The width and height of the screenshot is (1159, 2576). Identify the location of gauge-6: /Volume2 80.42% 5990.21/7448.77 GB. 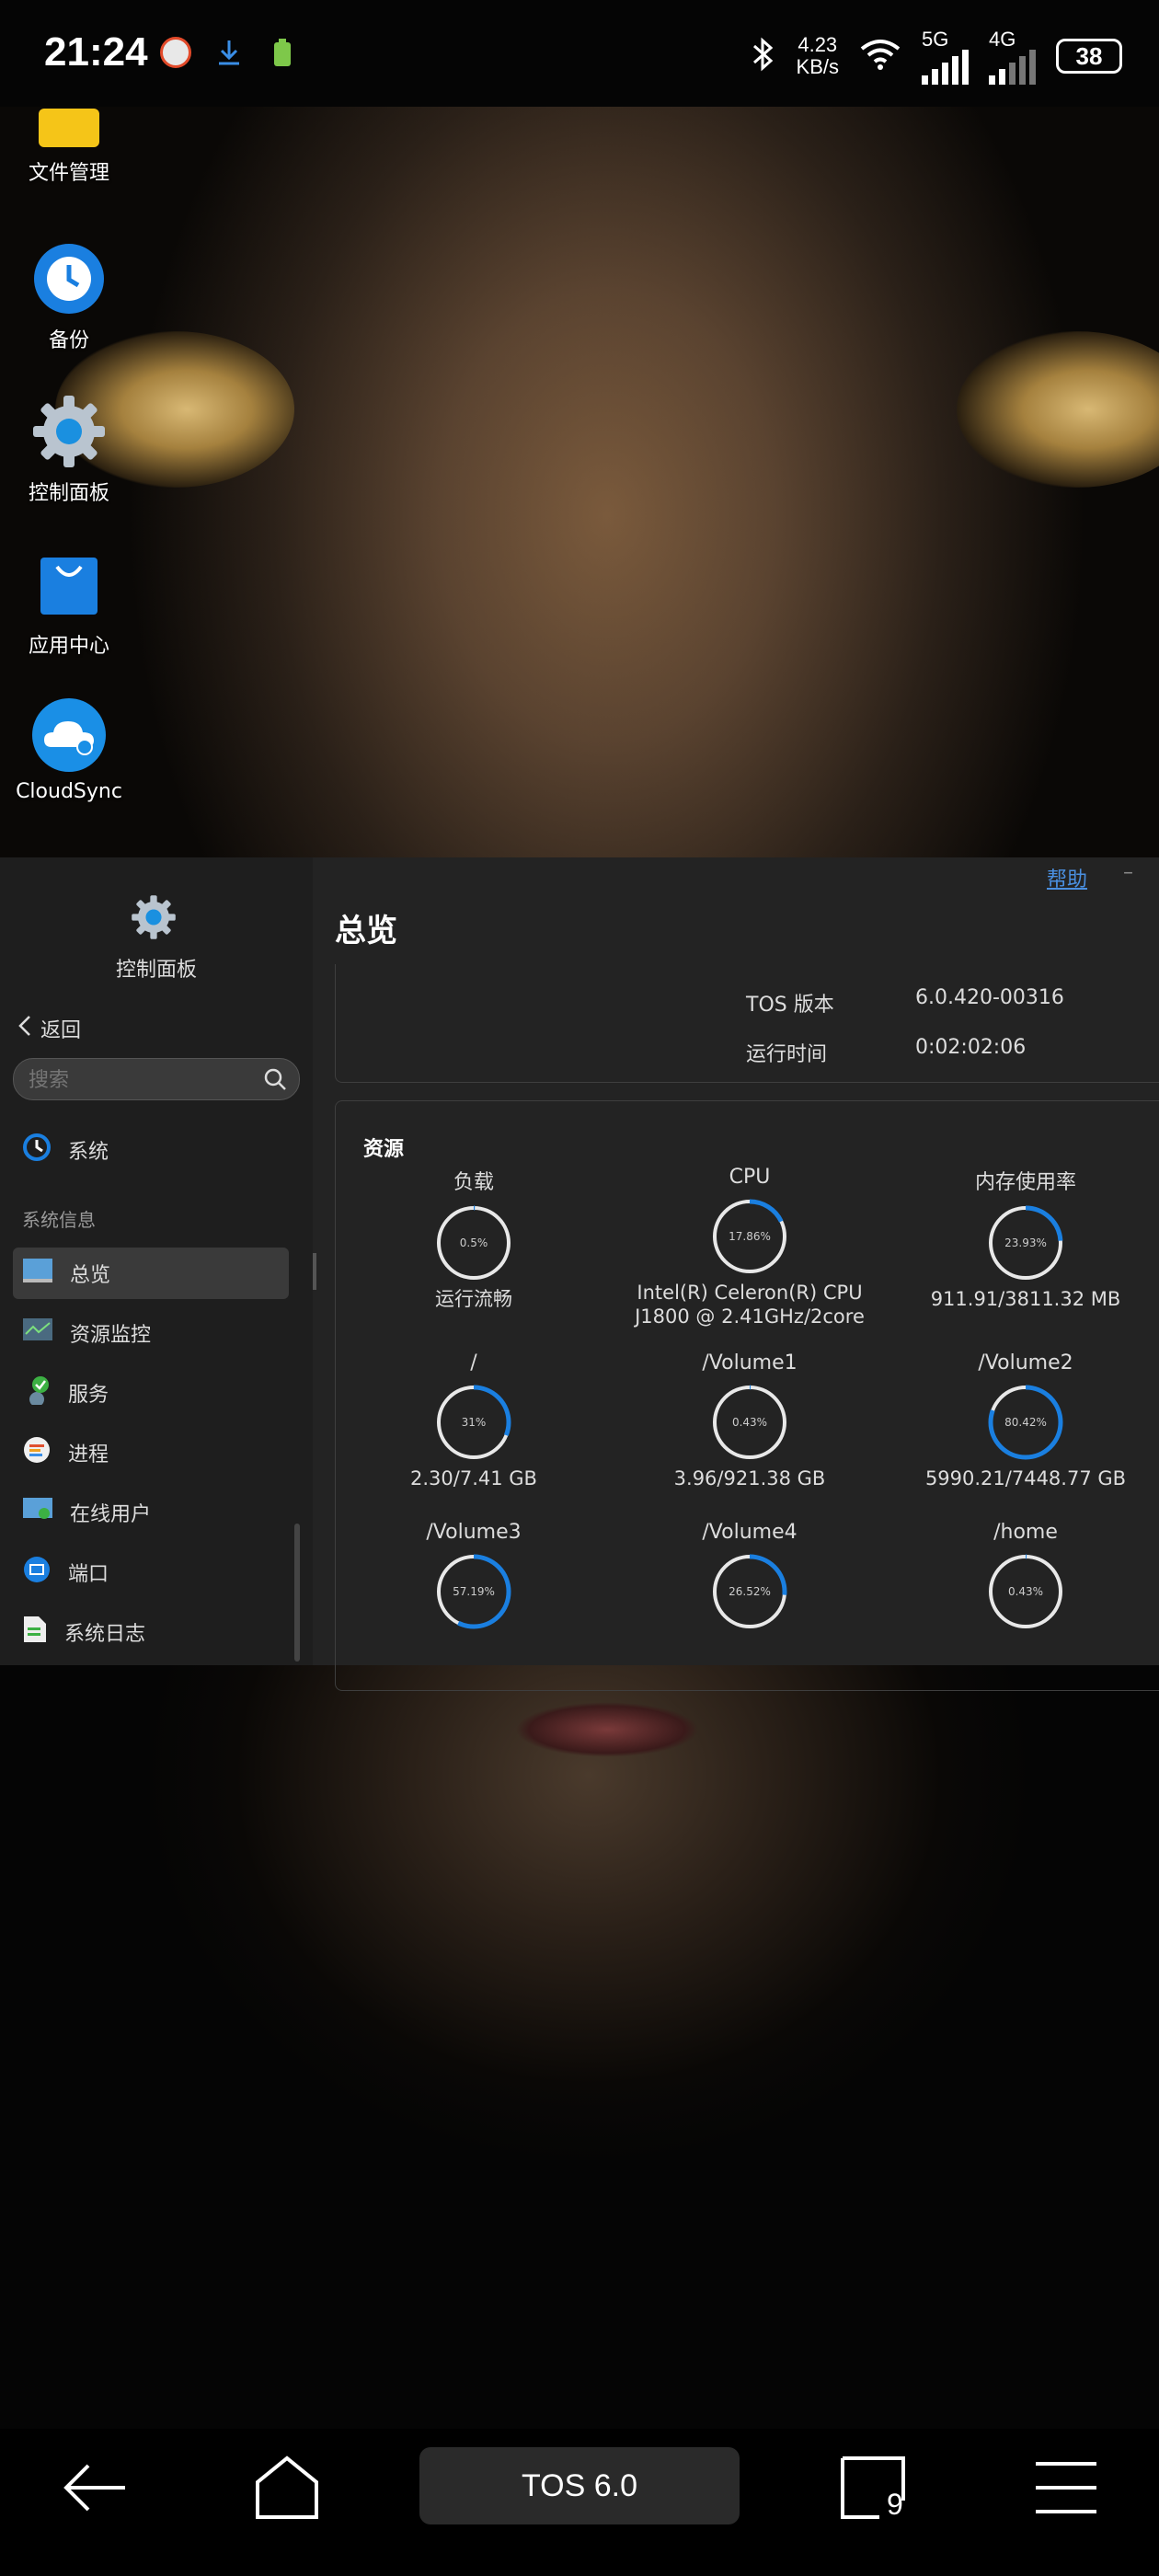
(1023, 1420).